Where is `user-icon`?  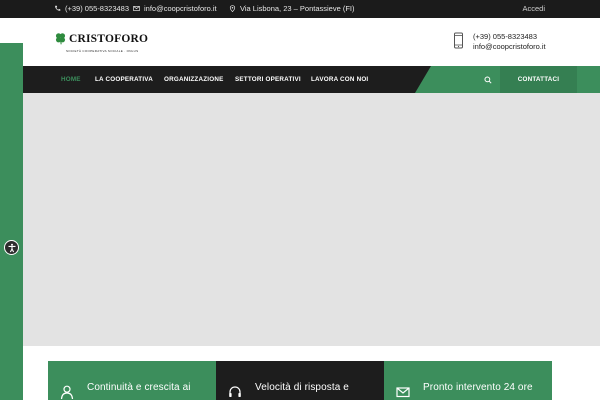 user-icon is located at coordinates (67, 392).